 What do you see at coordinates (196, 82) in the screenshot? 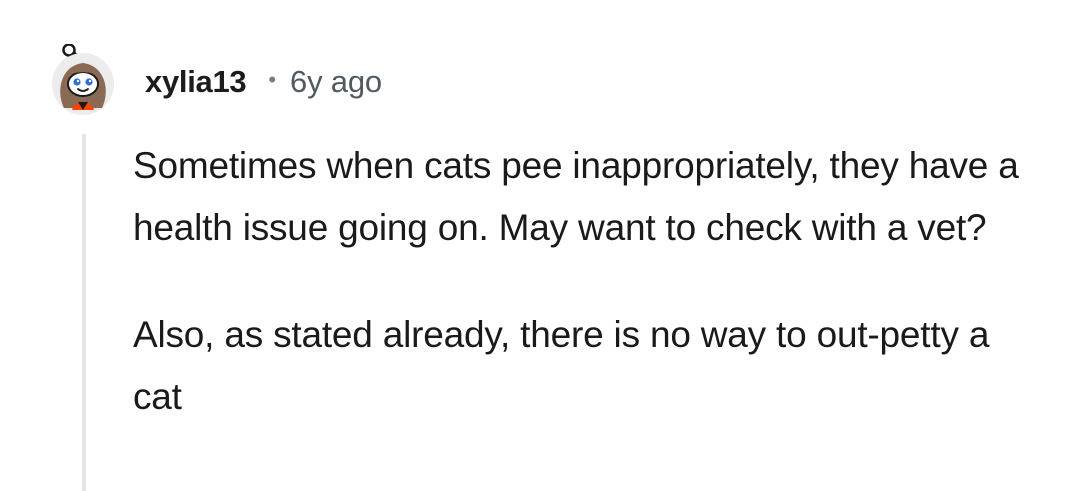
I see `username-link: xylia13` at bounding box center [196, 82].